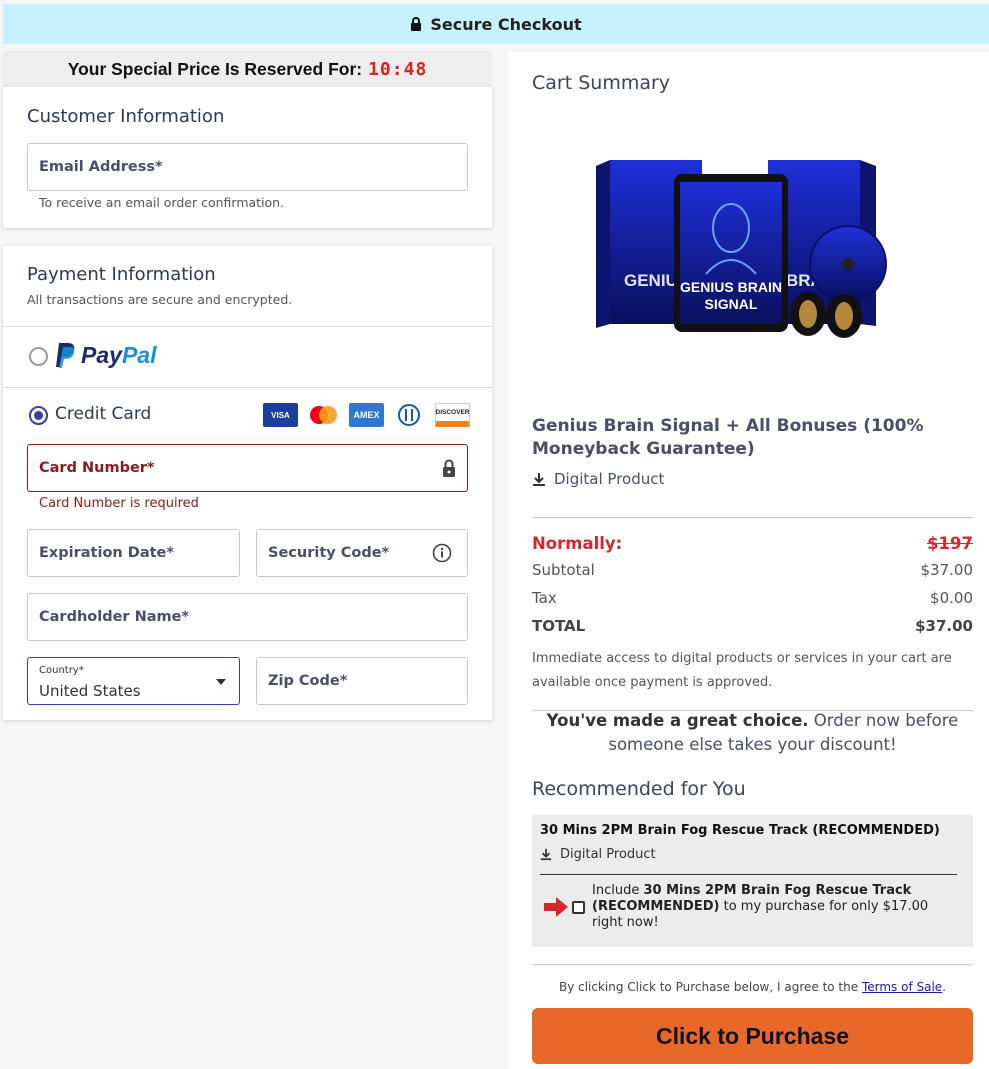  What do you see at coordinates (133, 681) in the screenshot?
I see `country-select: Country* United States` at bounding box center [133, 681].